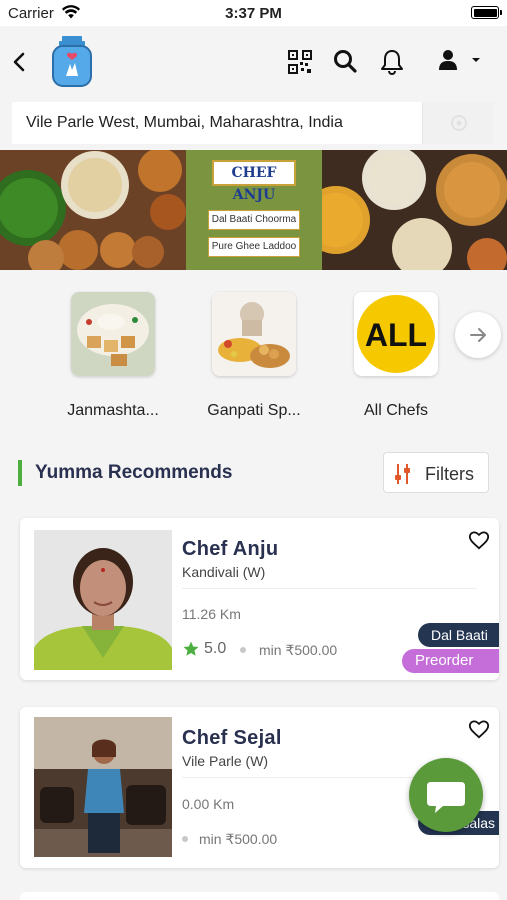 The width and height of the screenshot is (507, 900). Describe the element at coordinates (217, 123) in the screenshot. I see `location-input` at that location.